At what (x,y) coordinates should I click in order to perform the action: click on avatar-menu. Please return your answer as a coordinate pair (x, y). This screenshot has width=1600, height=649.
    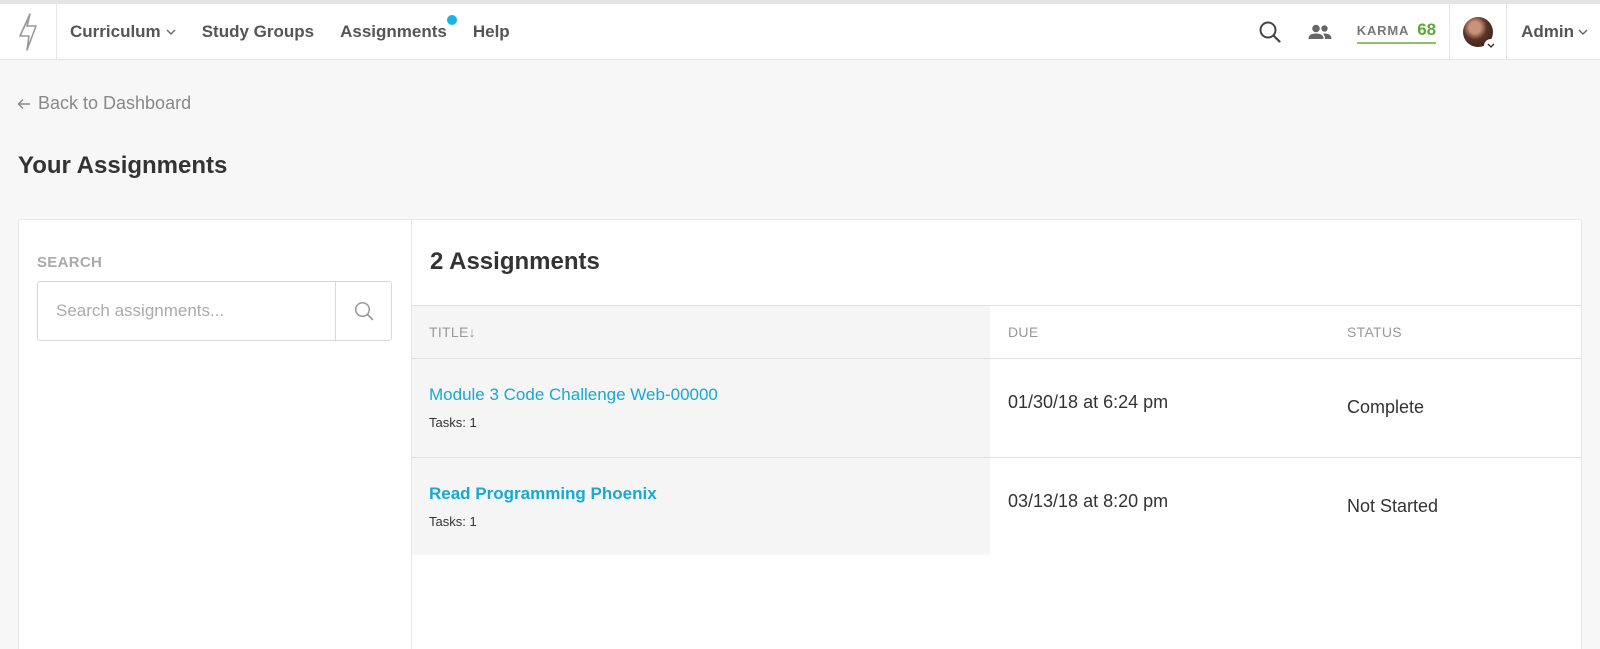
    Looking at the image, I should click on (1478, 31).